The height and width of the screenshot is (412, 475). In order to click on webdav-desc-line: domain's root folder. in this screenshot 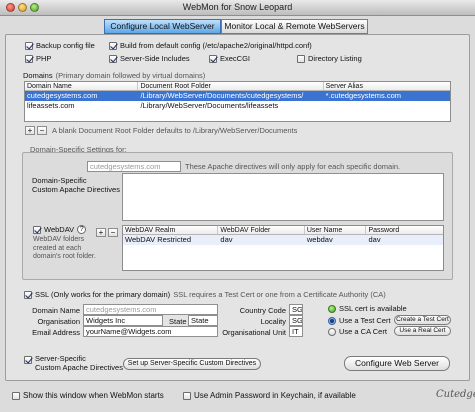, I will do `click(64, 256)`.